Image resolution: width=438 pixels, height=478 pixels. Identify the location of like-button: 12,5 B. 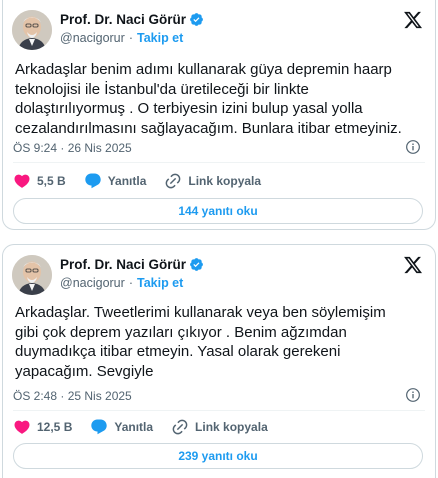
(42, 427).